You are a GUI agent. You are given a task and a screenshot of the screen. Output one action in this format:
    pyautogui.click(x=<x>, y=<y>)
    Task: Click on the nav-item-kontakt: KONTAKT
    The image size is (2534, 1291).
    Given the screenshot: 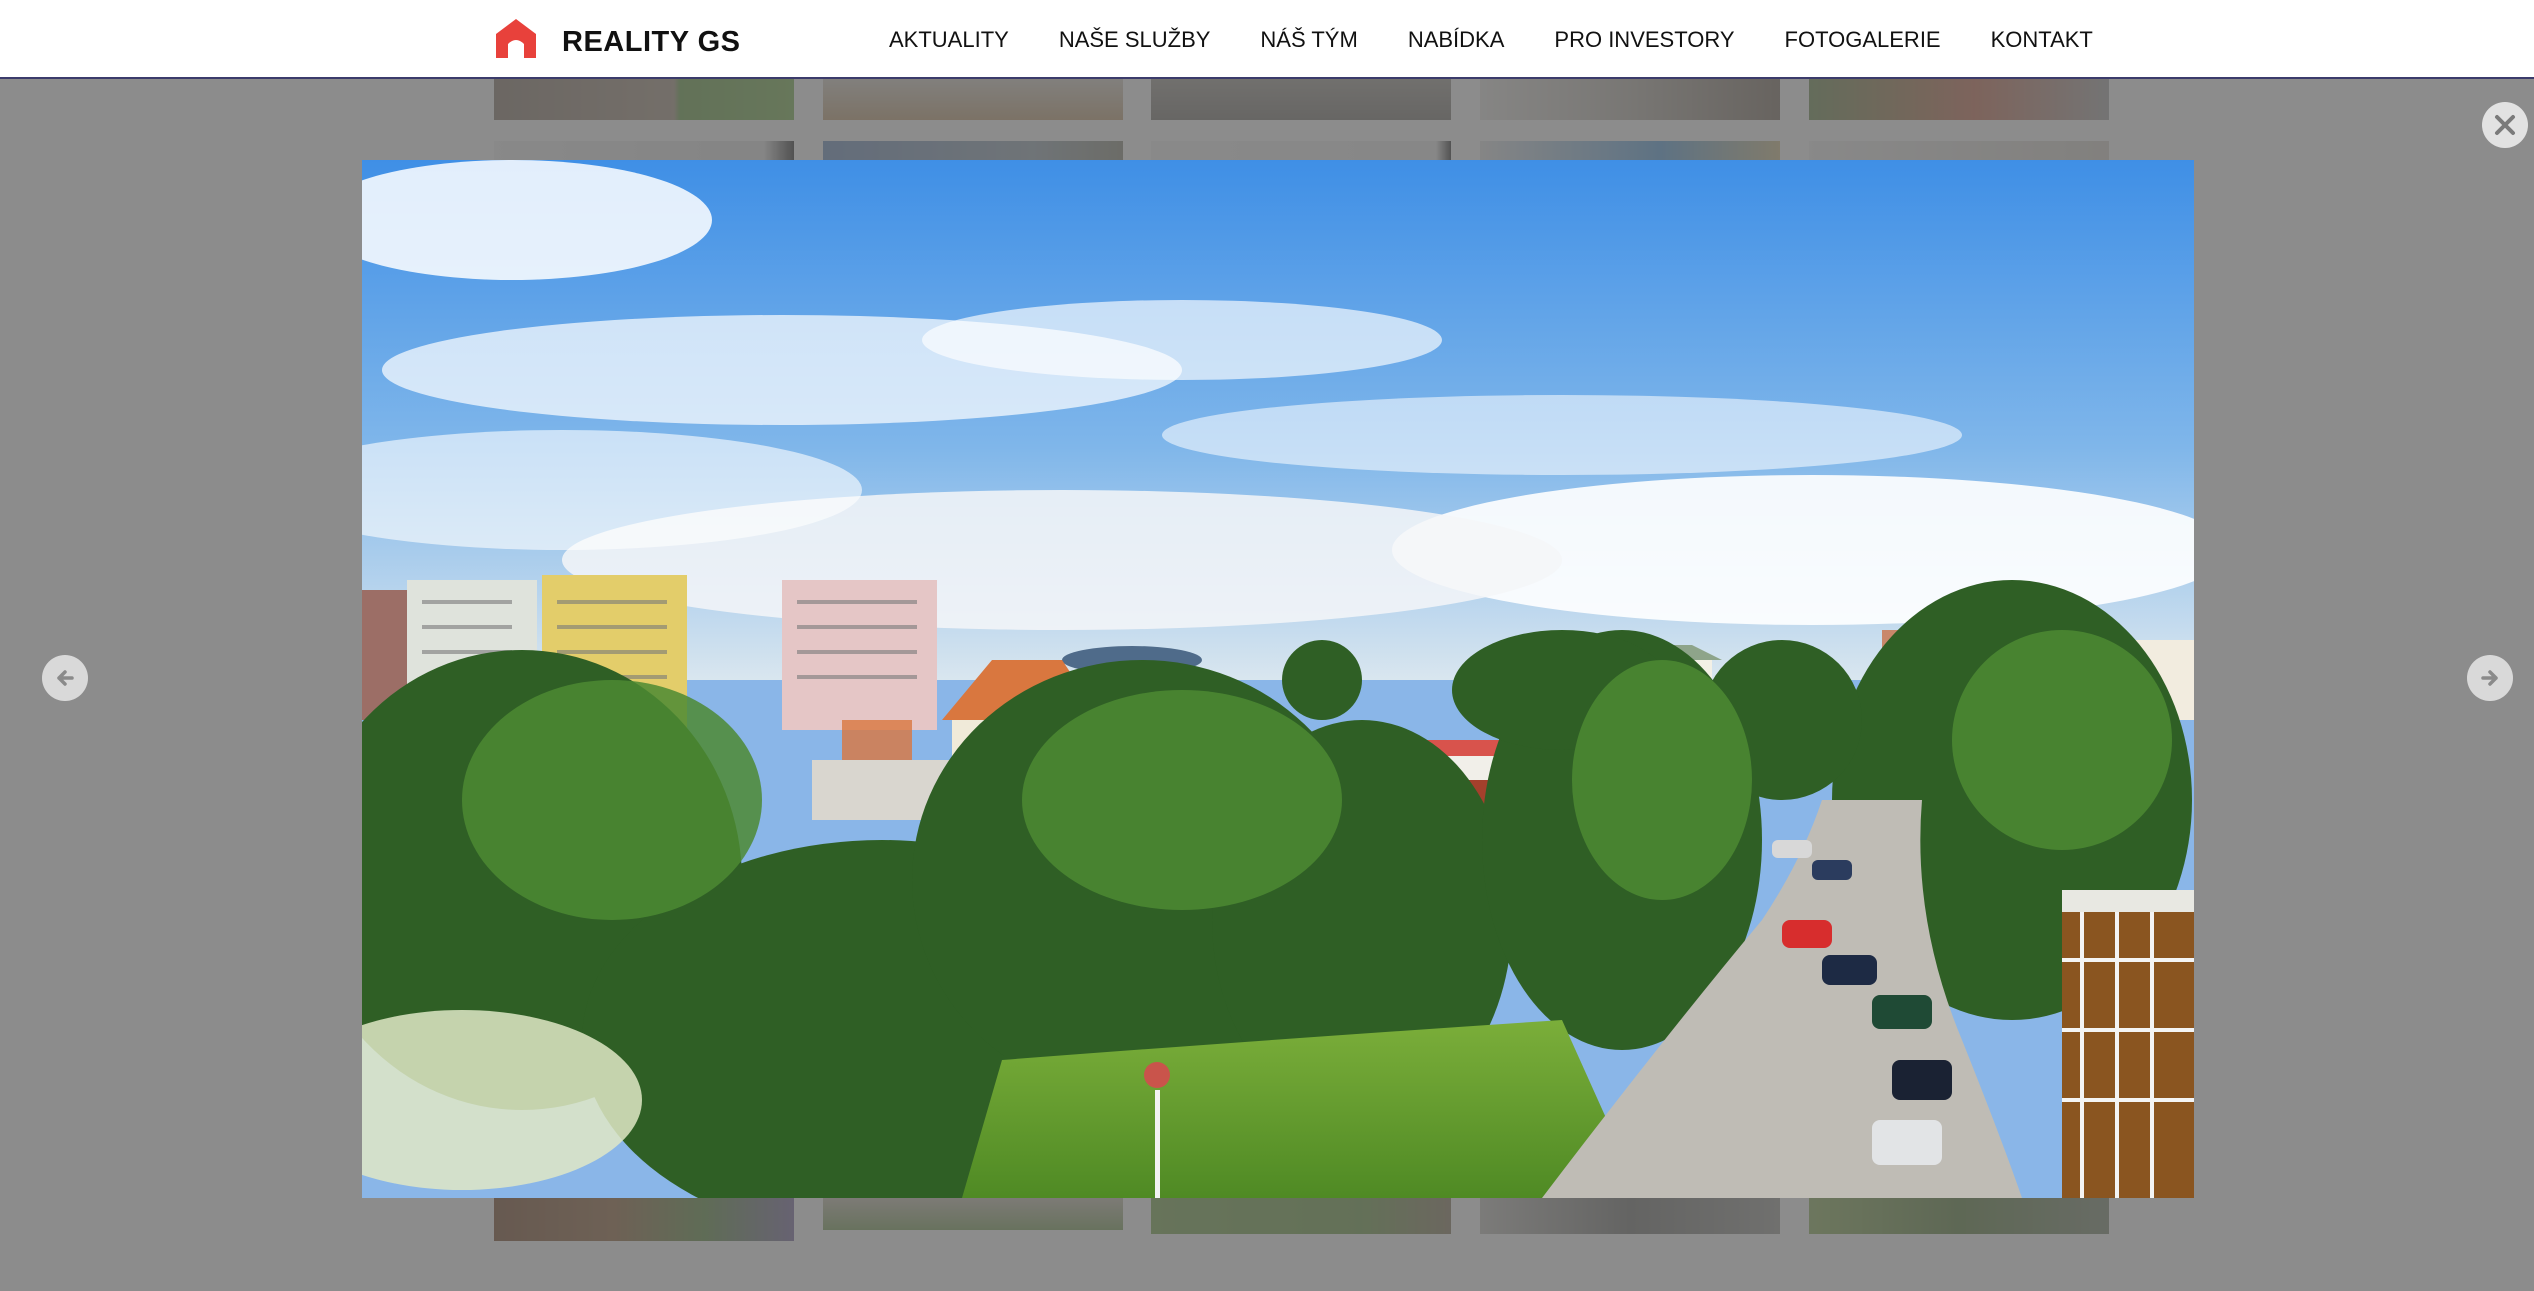 What is the action you would take?
    pyautogui.click(x=2042, y=40)
    